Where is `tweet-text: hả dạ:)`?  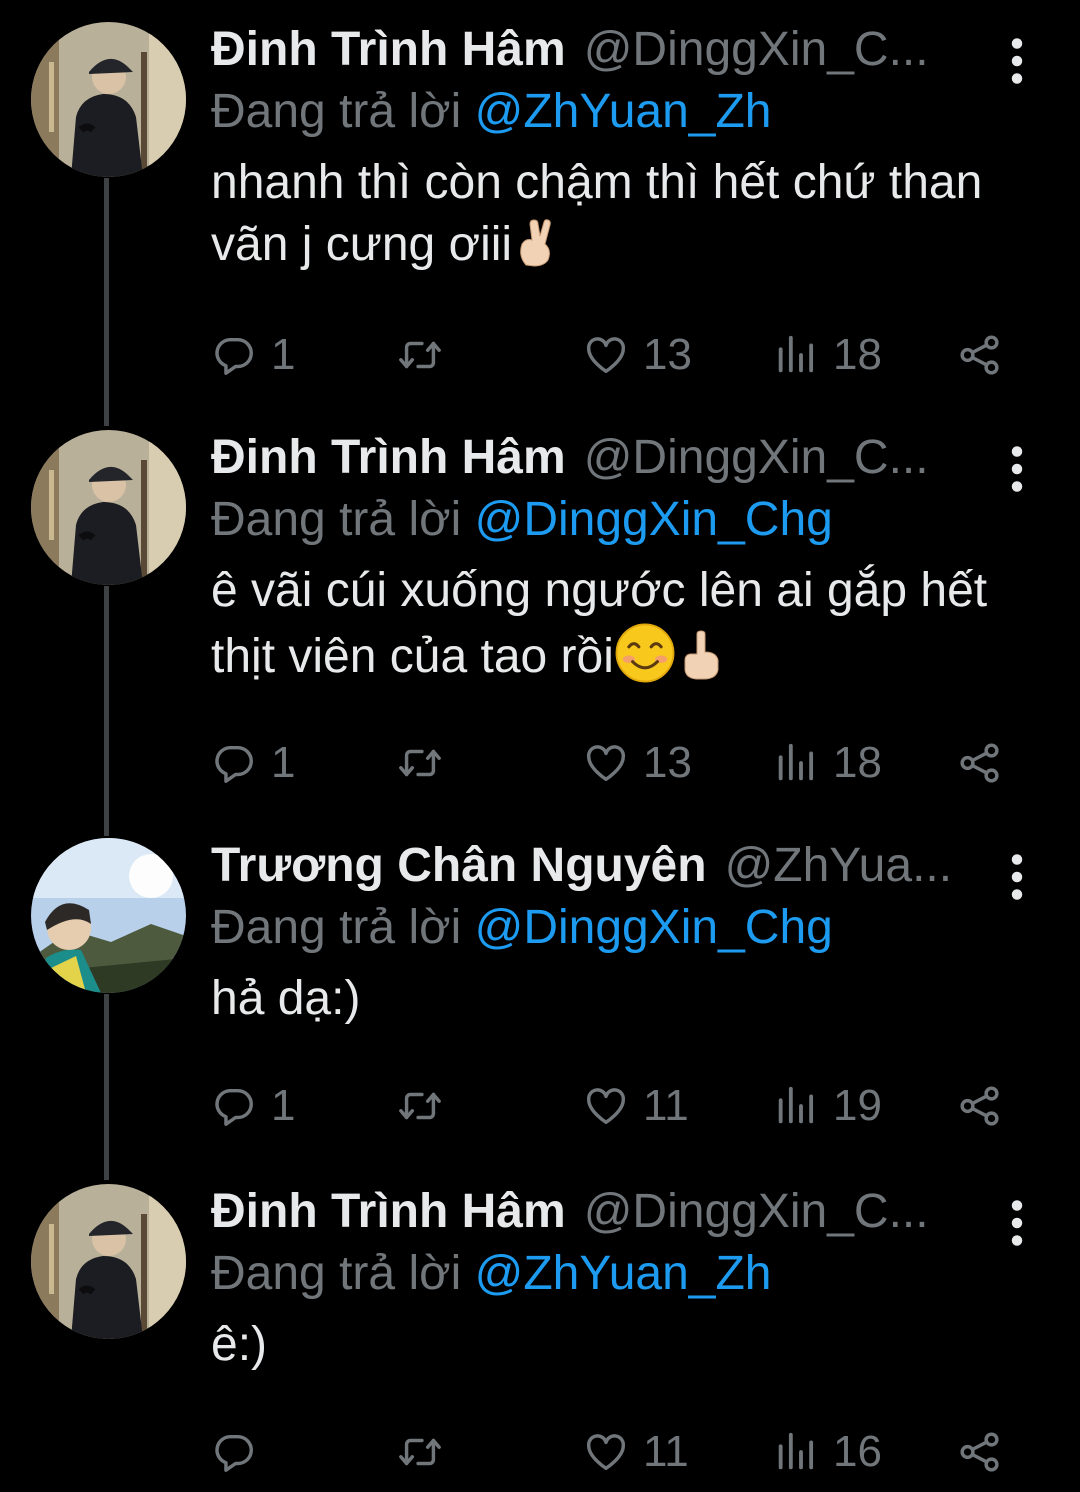
tweet-text: hả dạ:) is located at coordinates (621, 999).